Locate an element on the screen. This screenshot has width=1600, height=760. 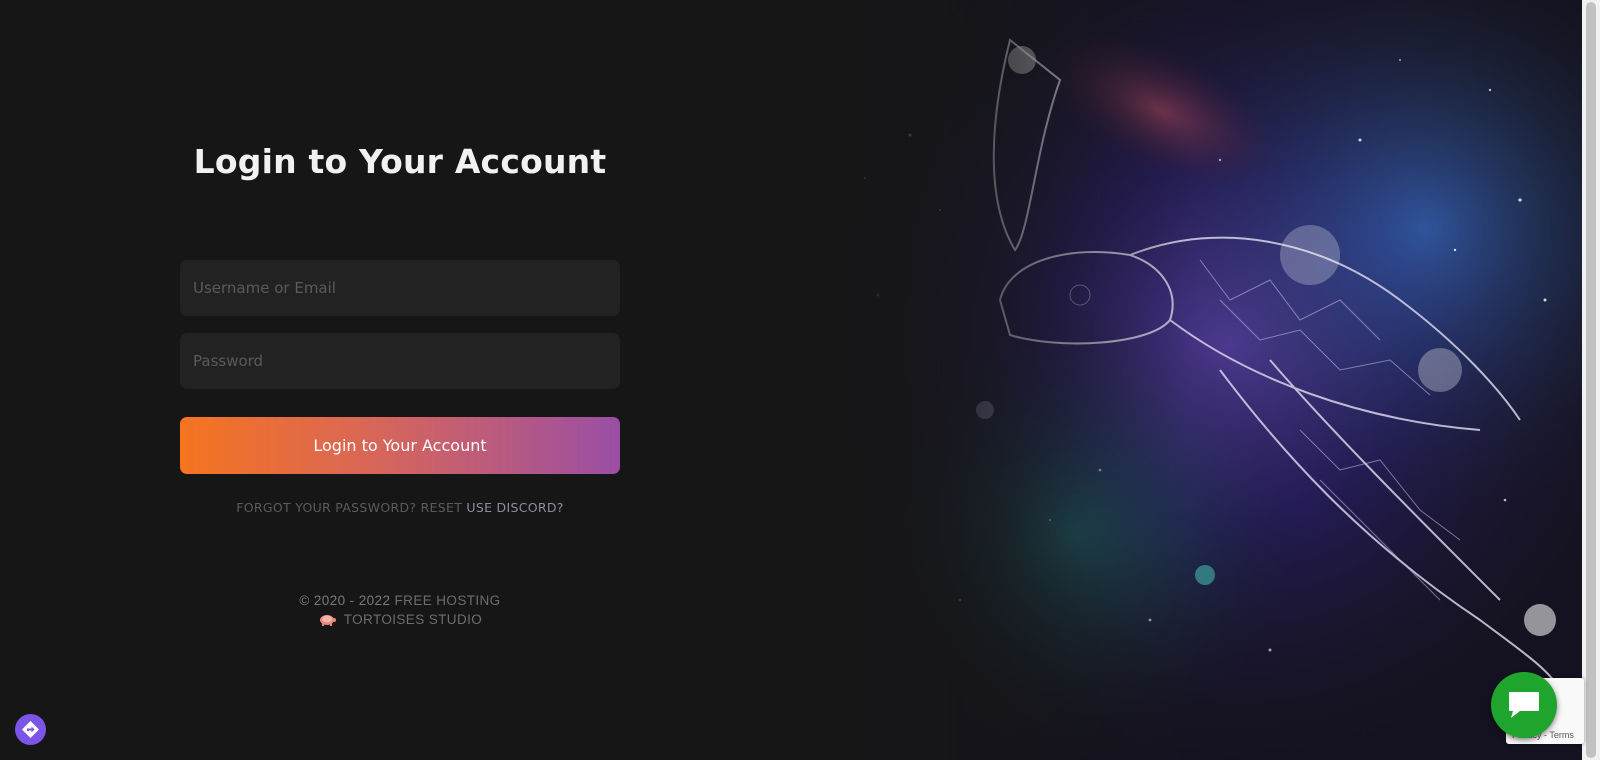
auth-links: FORGOT YOUR PASSWORD? RESET USE DISCORD? is located at coordinates (400, 507).